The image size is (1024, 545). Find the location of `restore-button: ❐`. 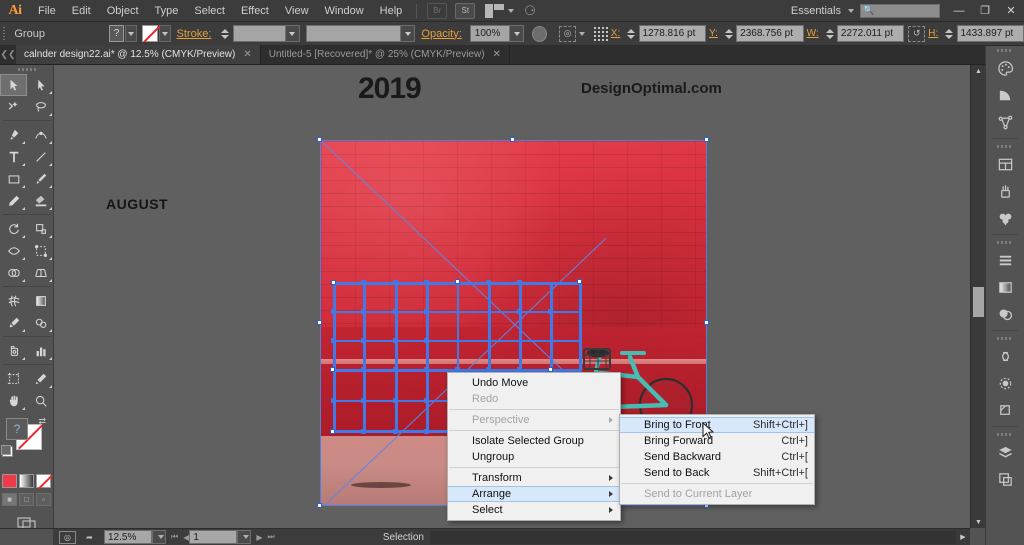

restore-button: ❐ is located at coordinates (985, 11).